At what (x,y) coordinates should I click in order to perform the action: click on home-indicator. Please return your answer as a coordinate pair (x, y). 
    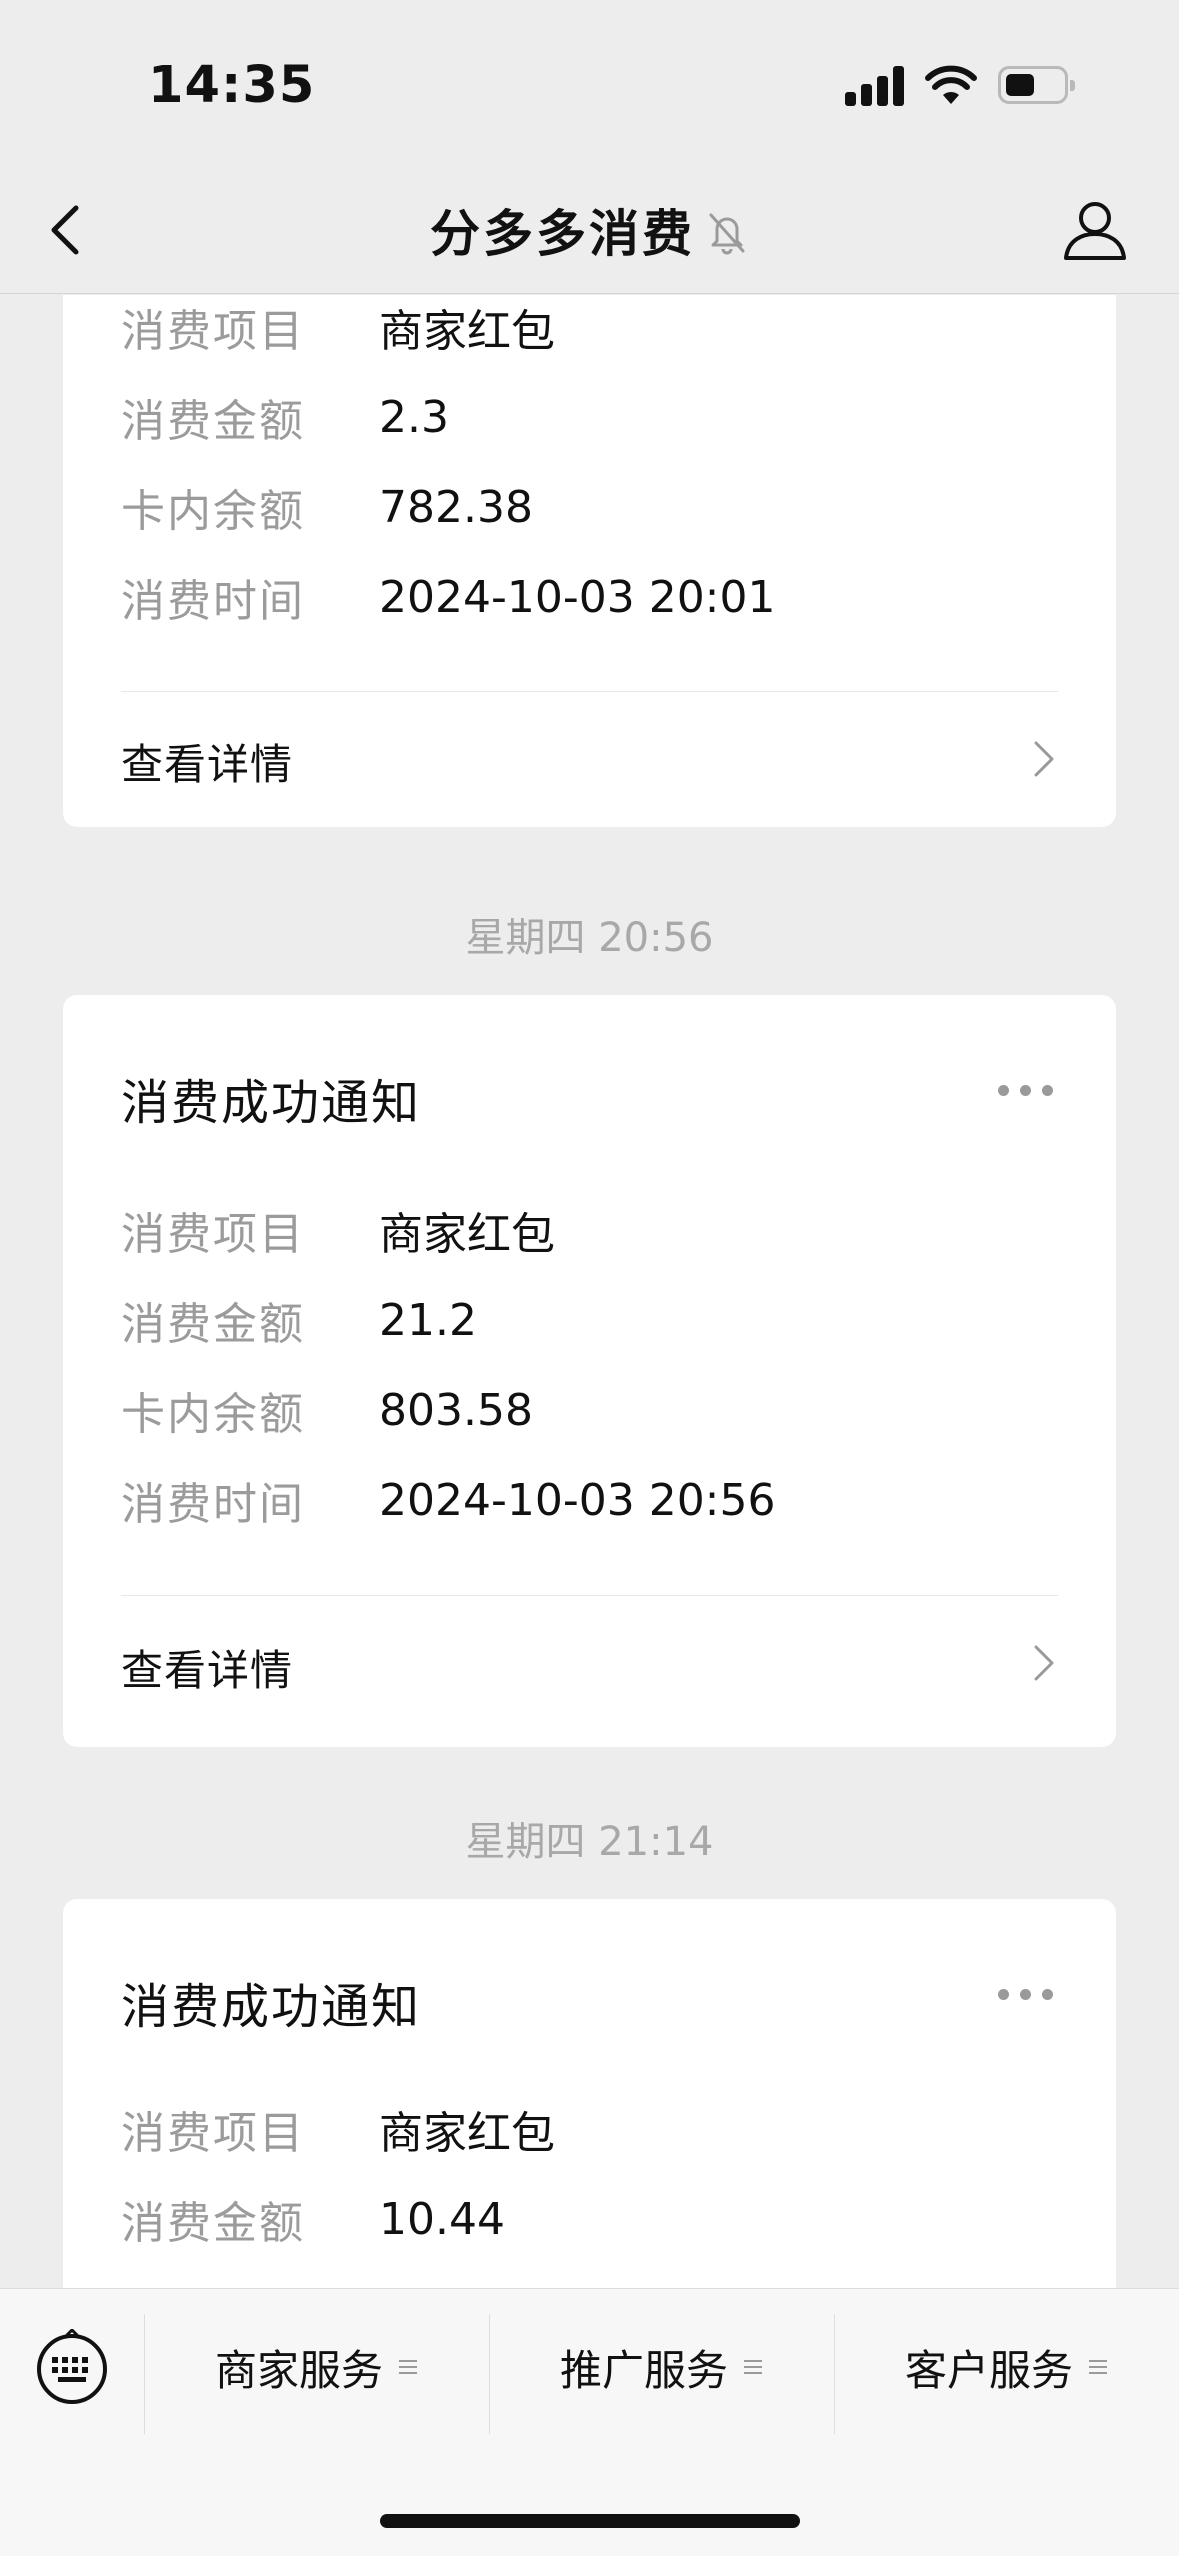
    Looking at the image, I should click on (590, 2521).